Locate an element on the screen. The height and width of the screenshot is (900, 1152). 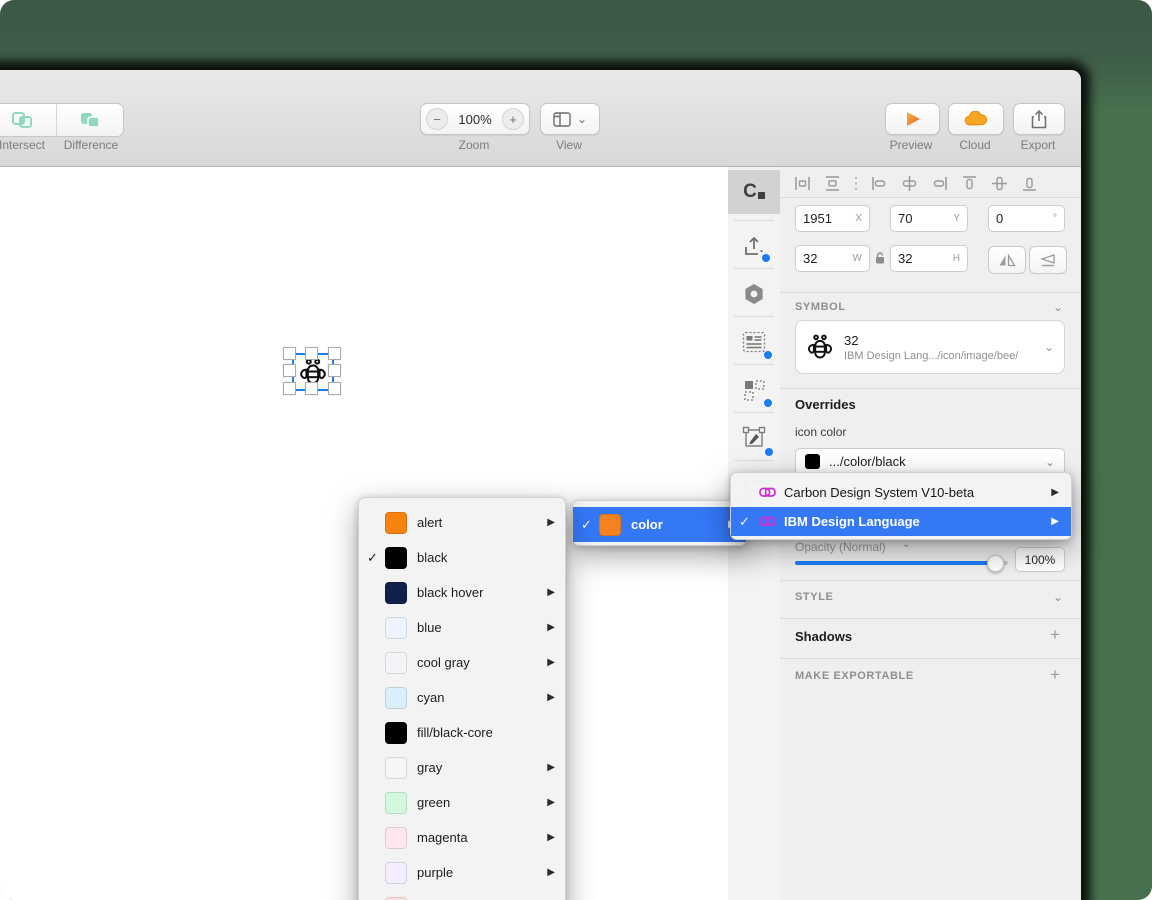
align-bottom-icon is located at coordinates (1029, 183).